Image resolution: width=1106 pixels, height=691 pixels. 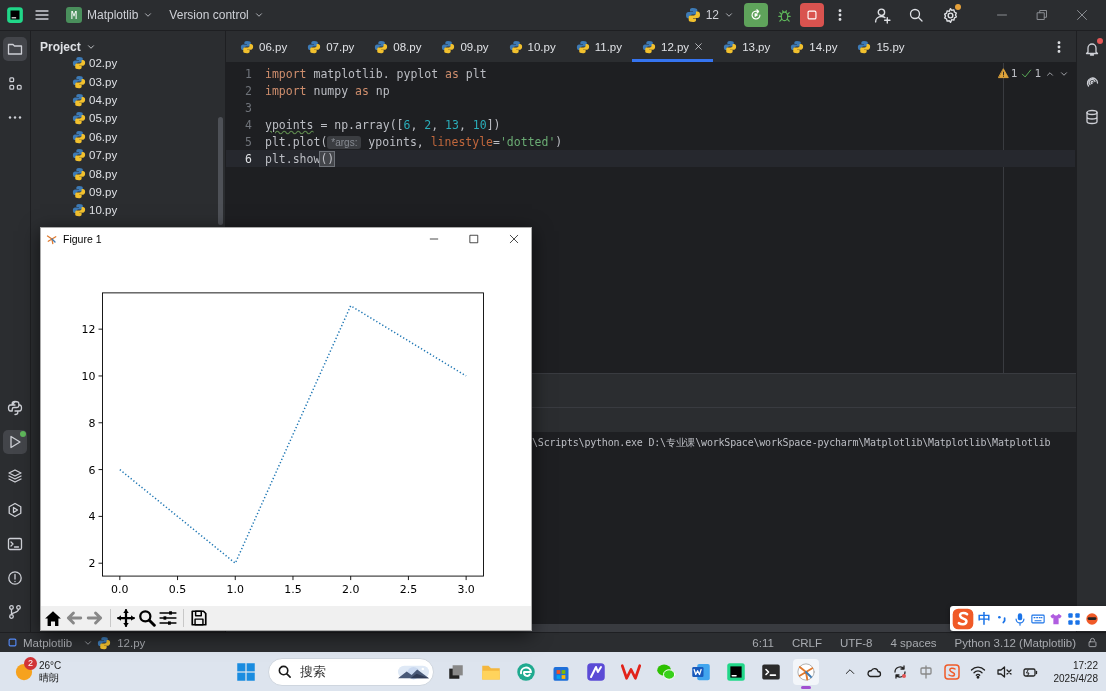 I want to click on editor-tab: 15.py, so click(x=881, y=46).